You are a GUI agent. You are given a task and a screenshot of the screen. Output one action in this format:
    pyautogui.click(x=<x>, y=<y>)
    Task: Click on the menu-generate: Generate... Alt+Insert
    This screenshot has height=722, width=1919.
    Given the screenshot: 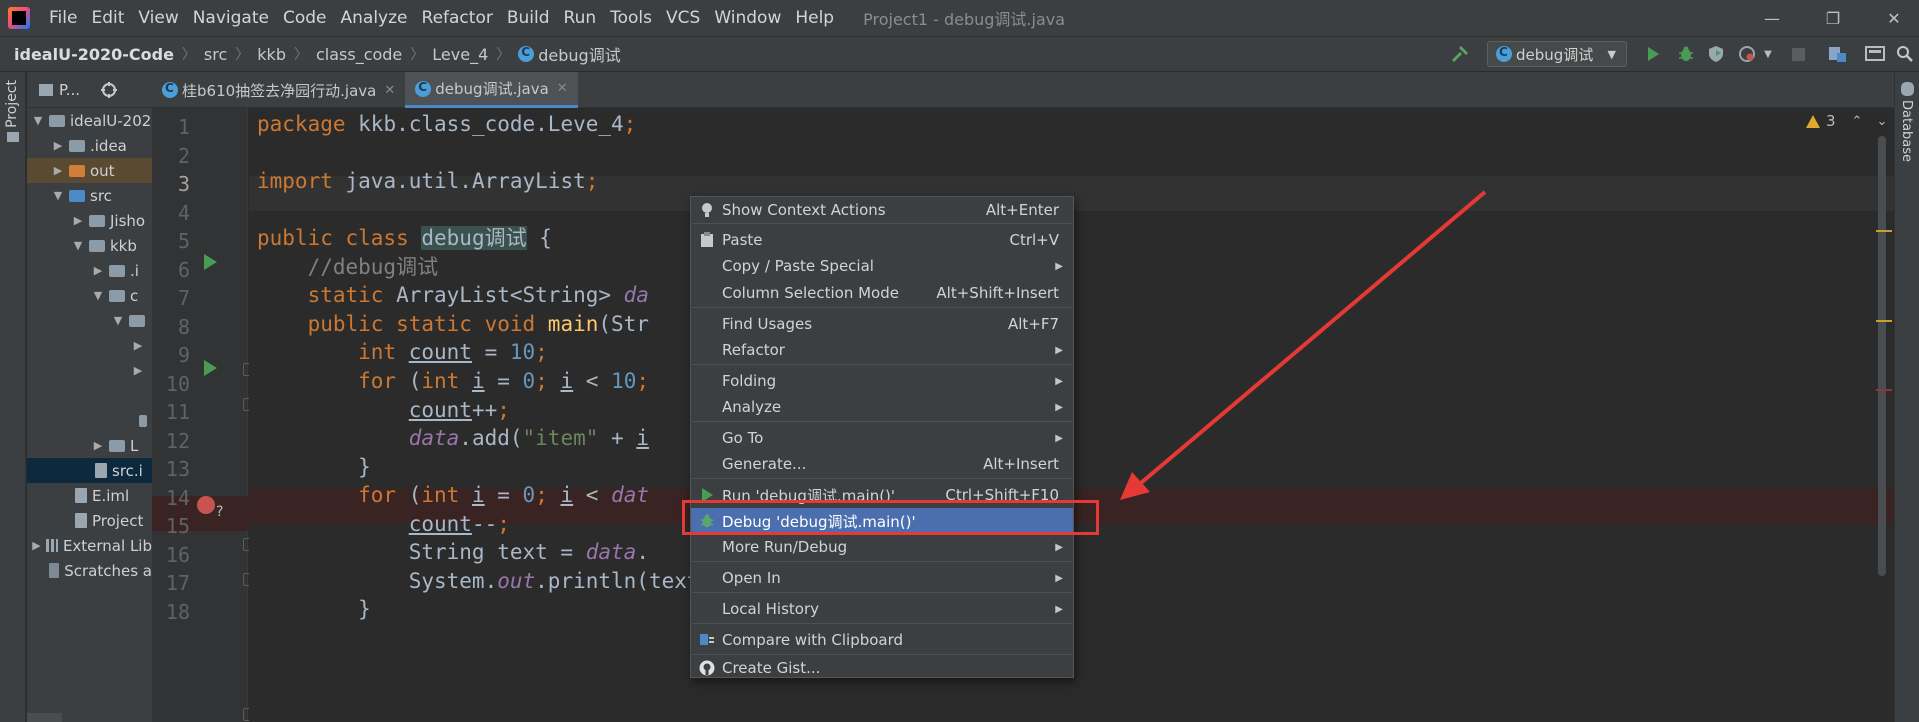 What is the action you would take?
    pyautogui.click(x=882, y=464)
    